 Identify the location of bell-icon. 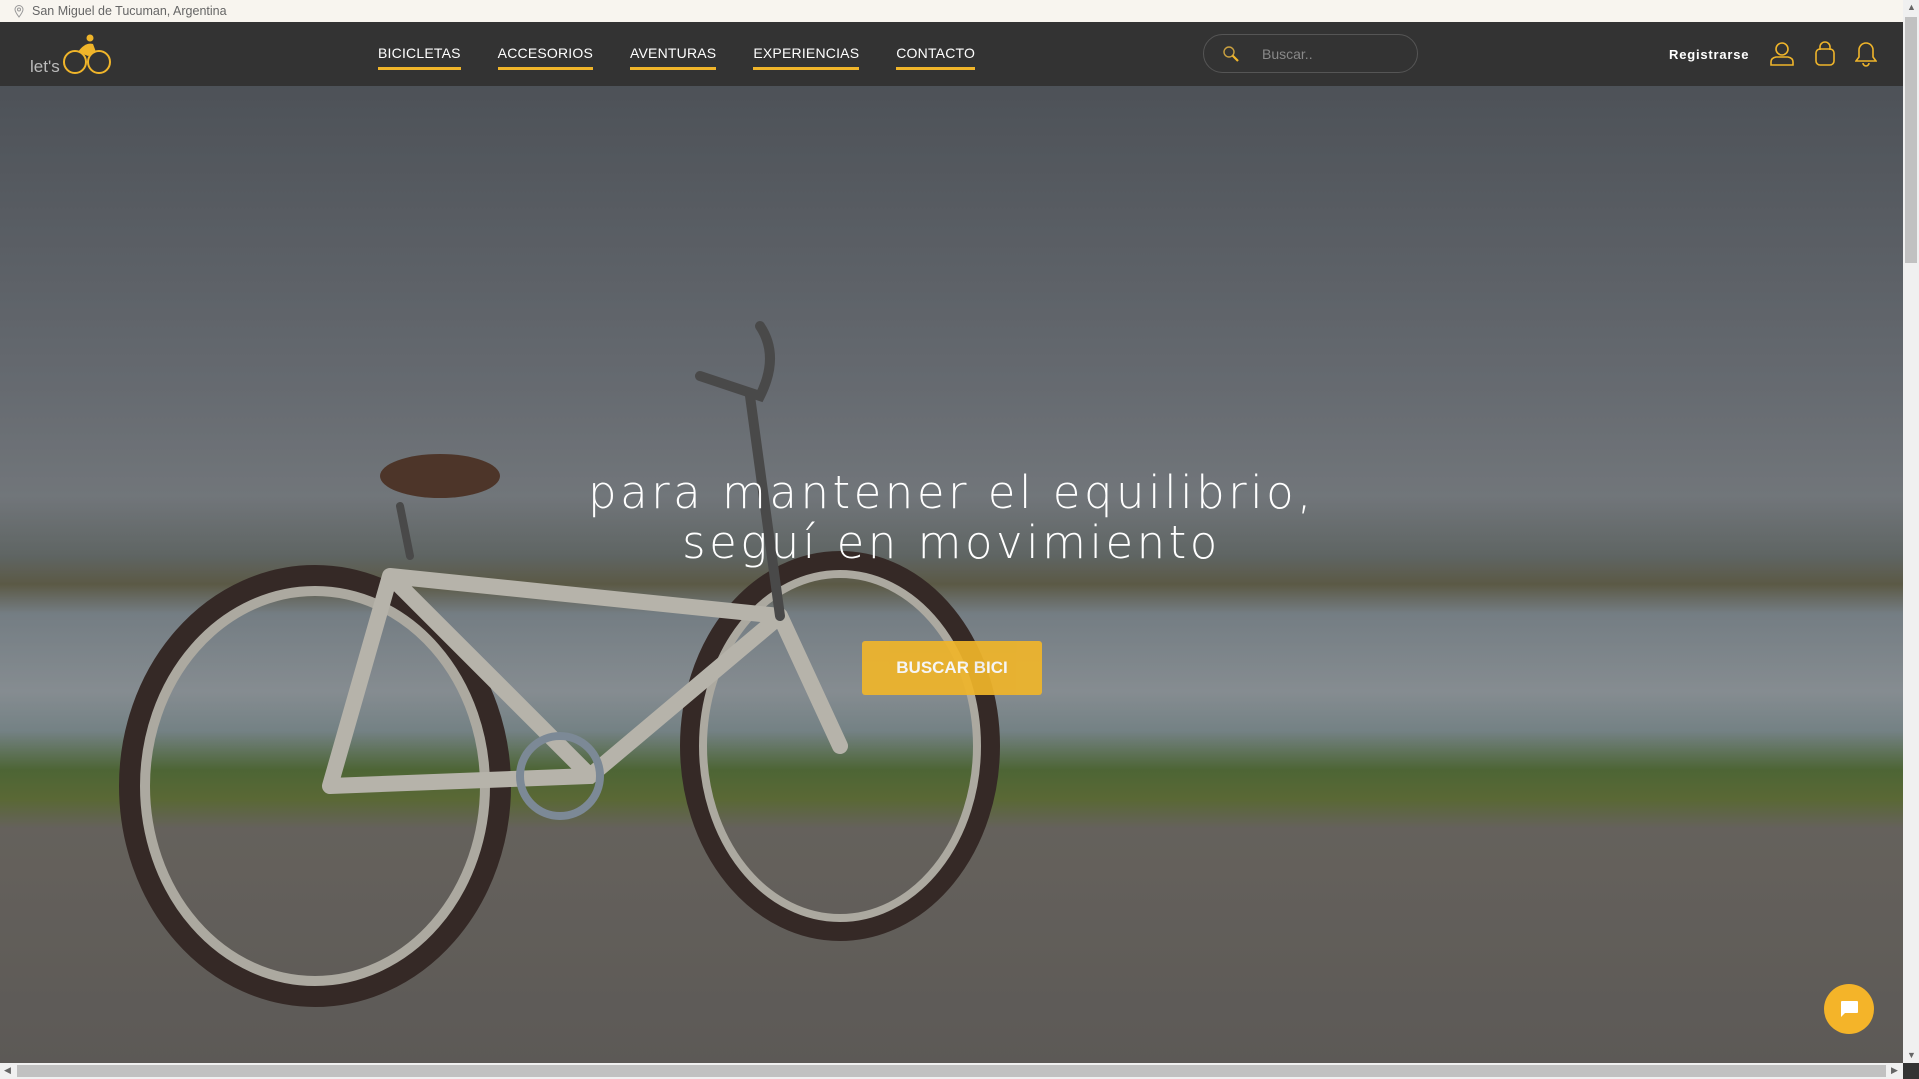
(1866, 54).